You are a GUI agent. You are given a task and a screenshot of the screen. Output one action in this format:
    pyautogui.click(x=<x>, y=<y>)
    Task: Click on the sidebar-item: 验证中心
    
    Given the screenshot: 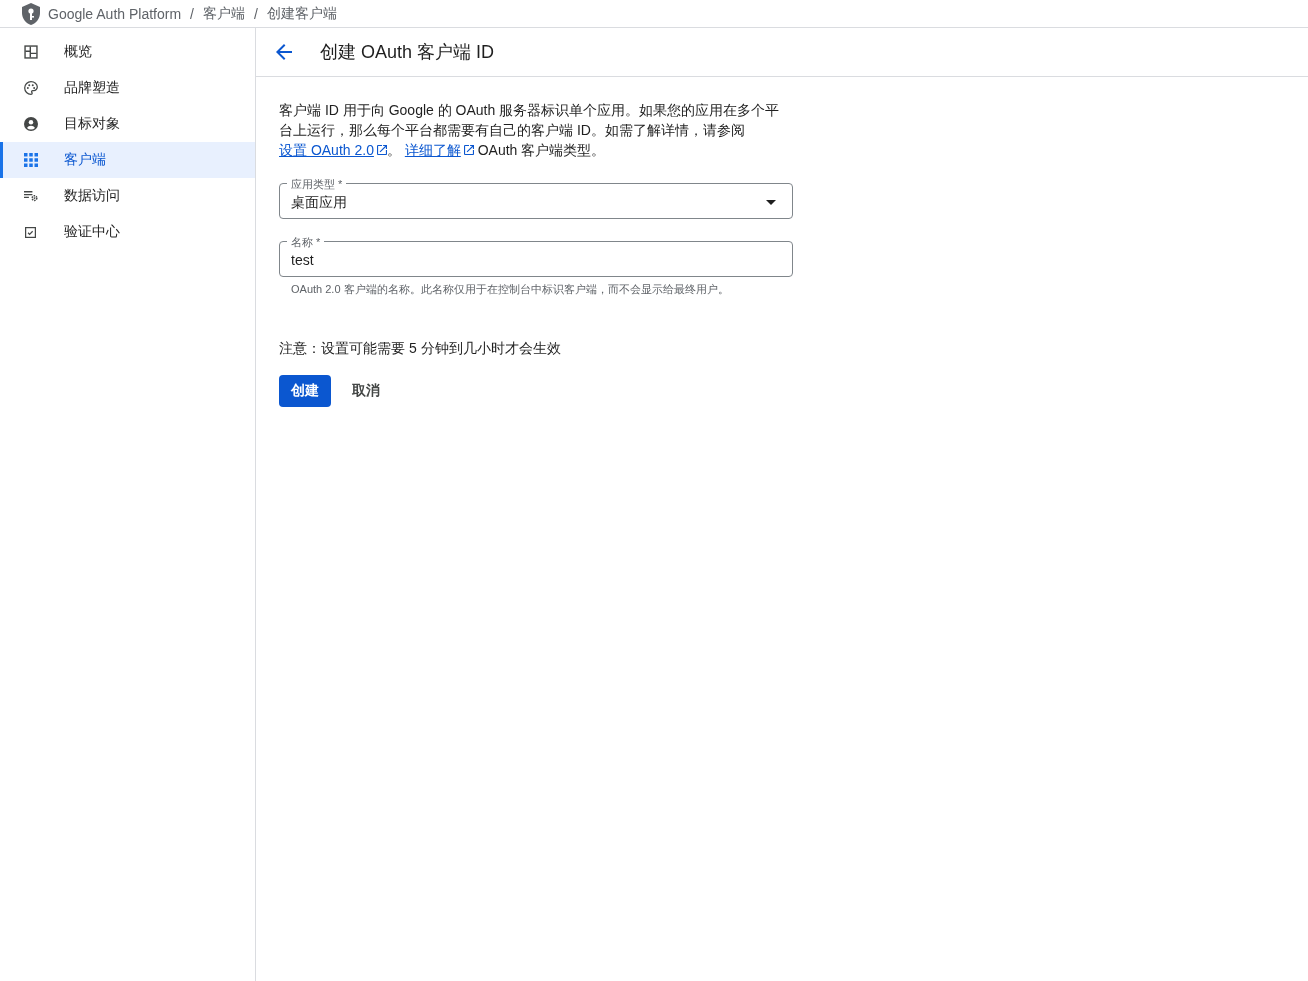 What is the action you would take?
    pyautogui.click(x=127, y=232)
    